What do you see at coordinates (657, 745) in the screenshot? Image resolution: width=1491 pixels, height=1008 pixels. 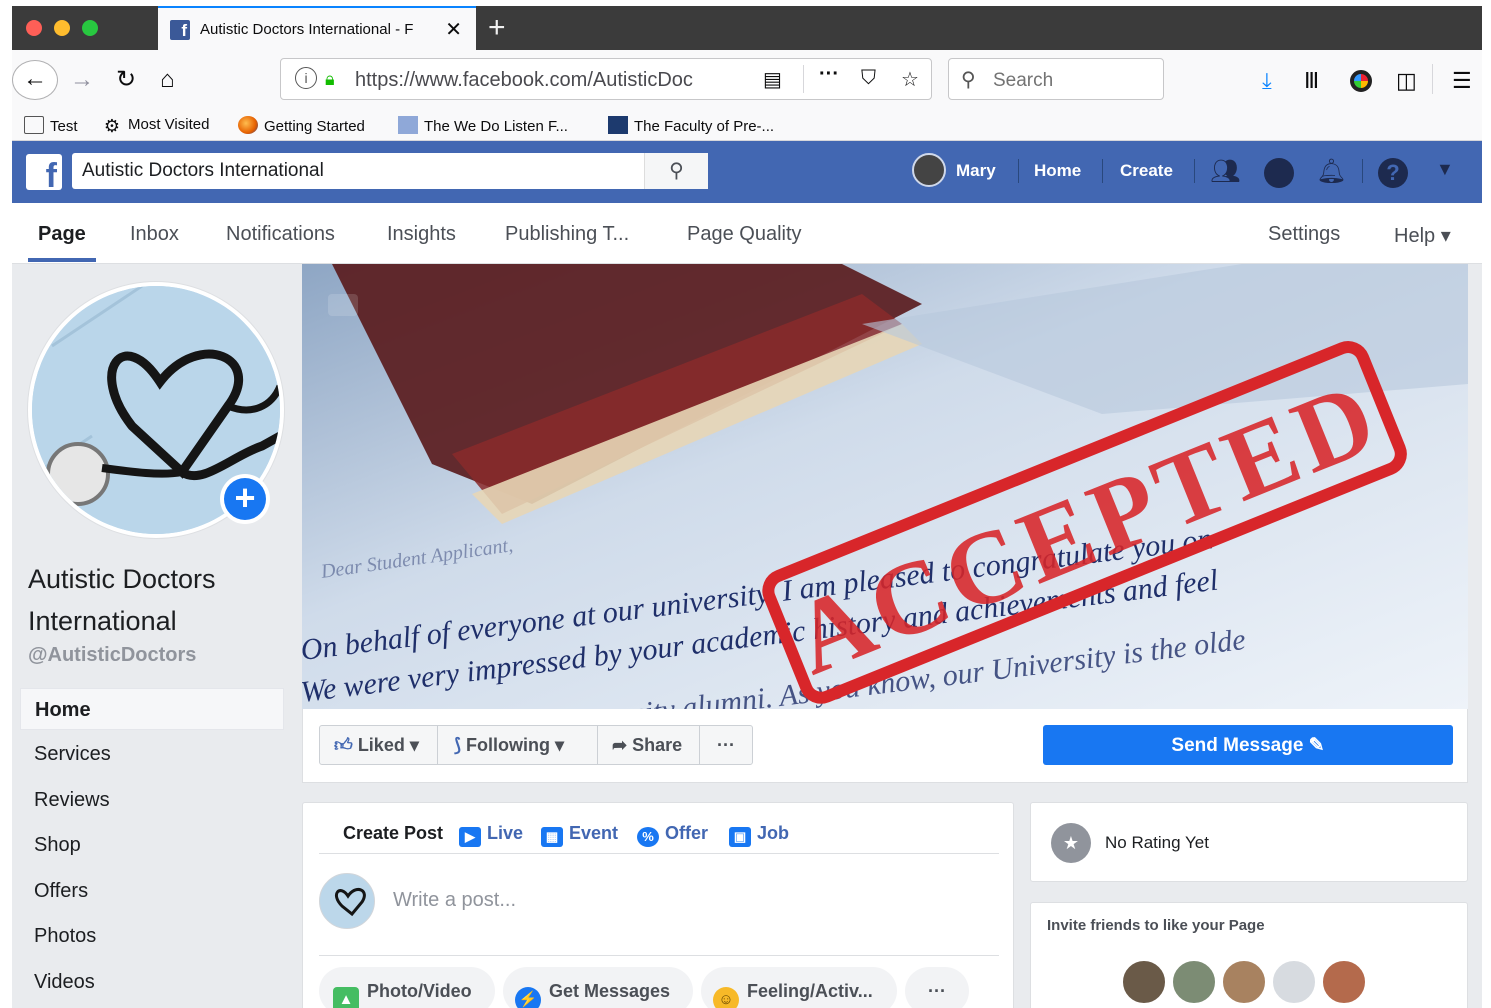 I see `share-label: Share` at bounding box center [657, 745].